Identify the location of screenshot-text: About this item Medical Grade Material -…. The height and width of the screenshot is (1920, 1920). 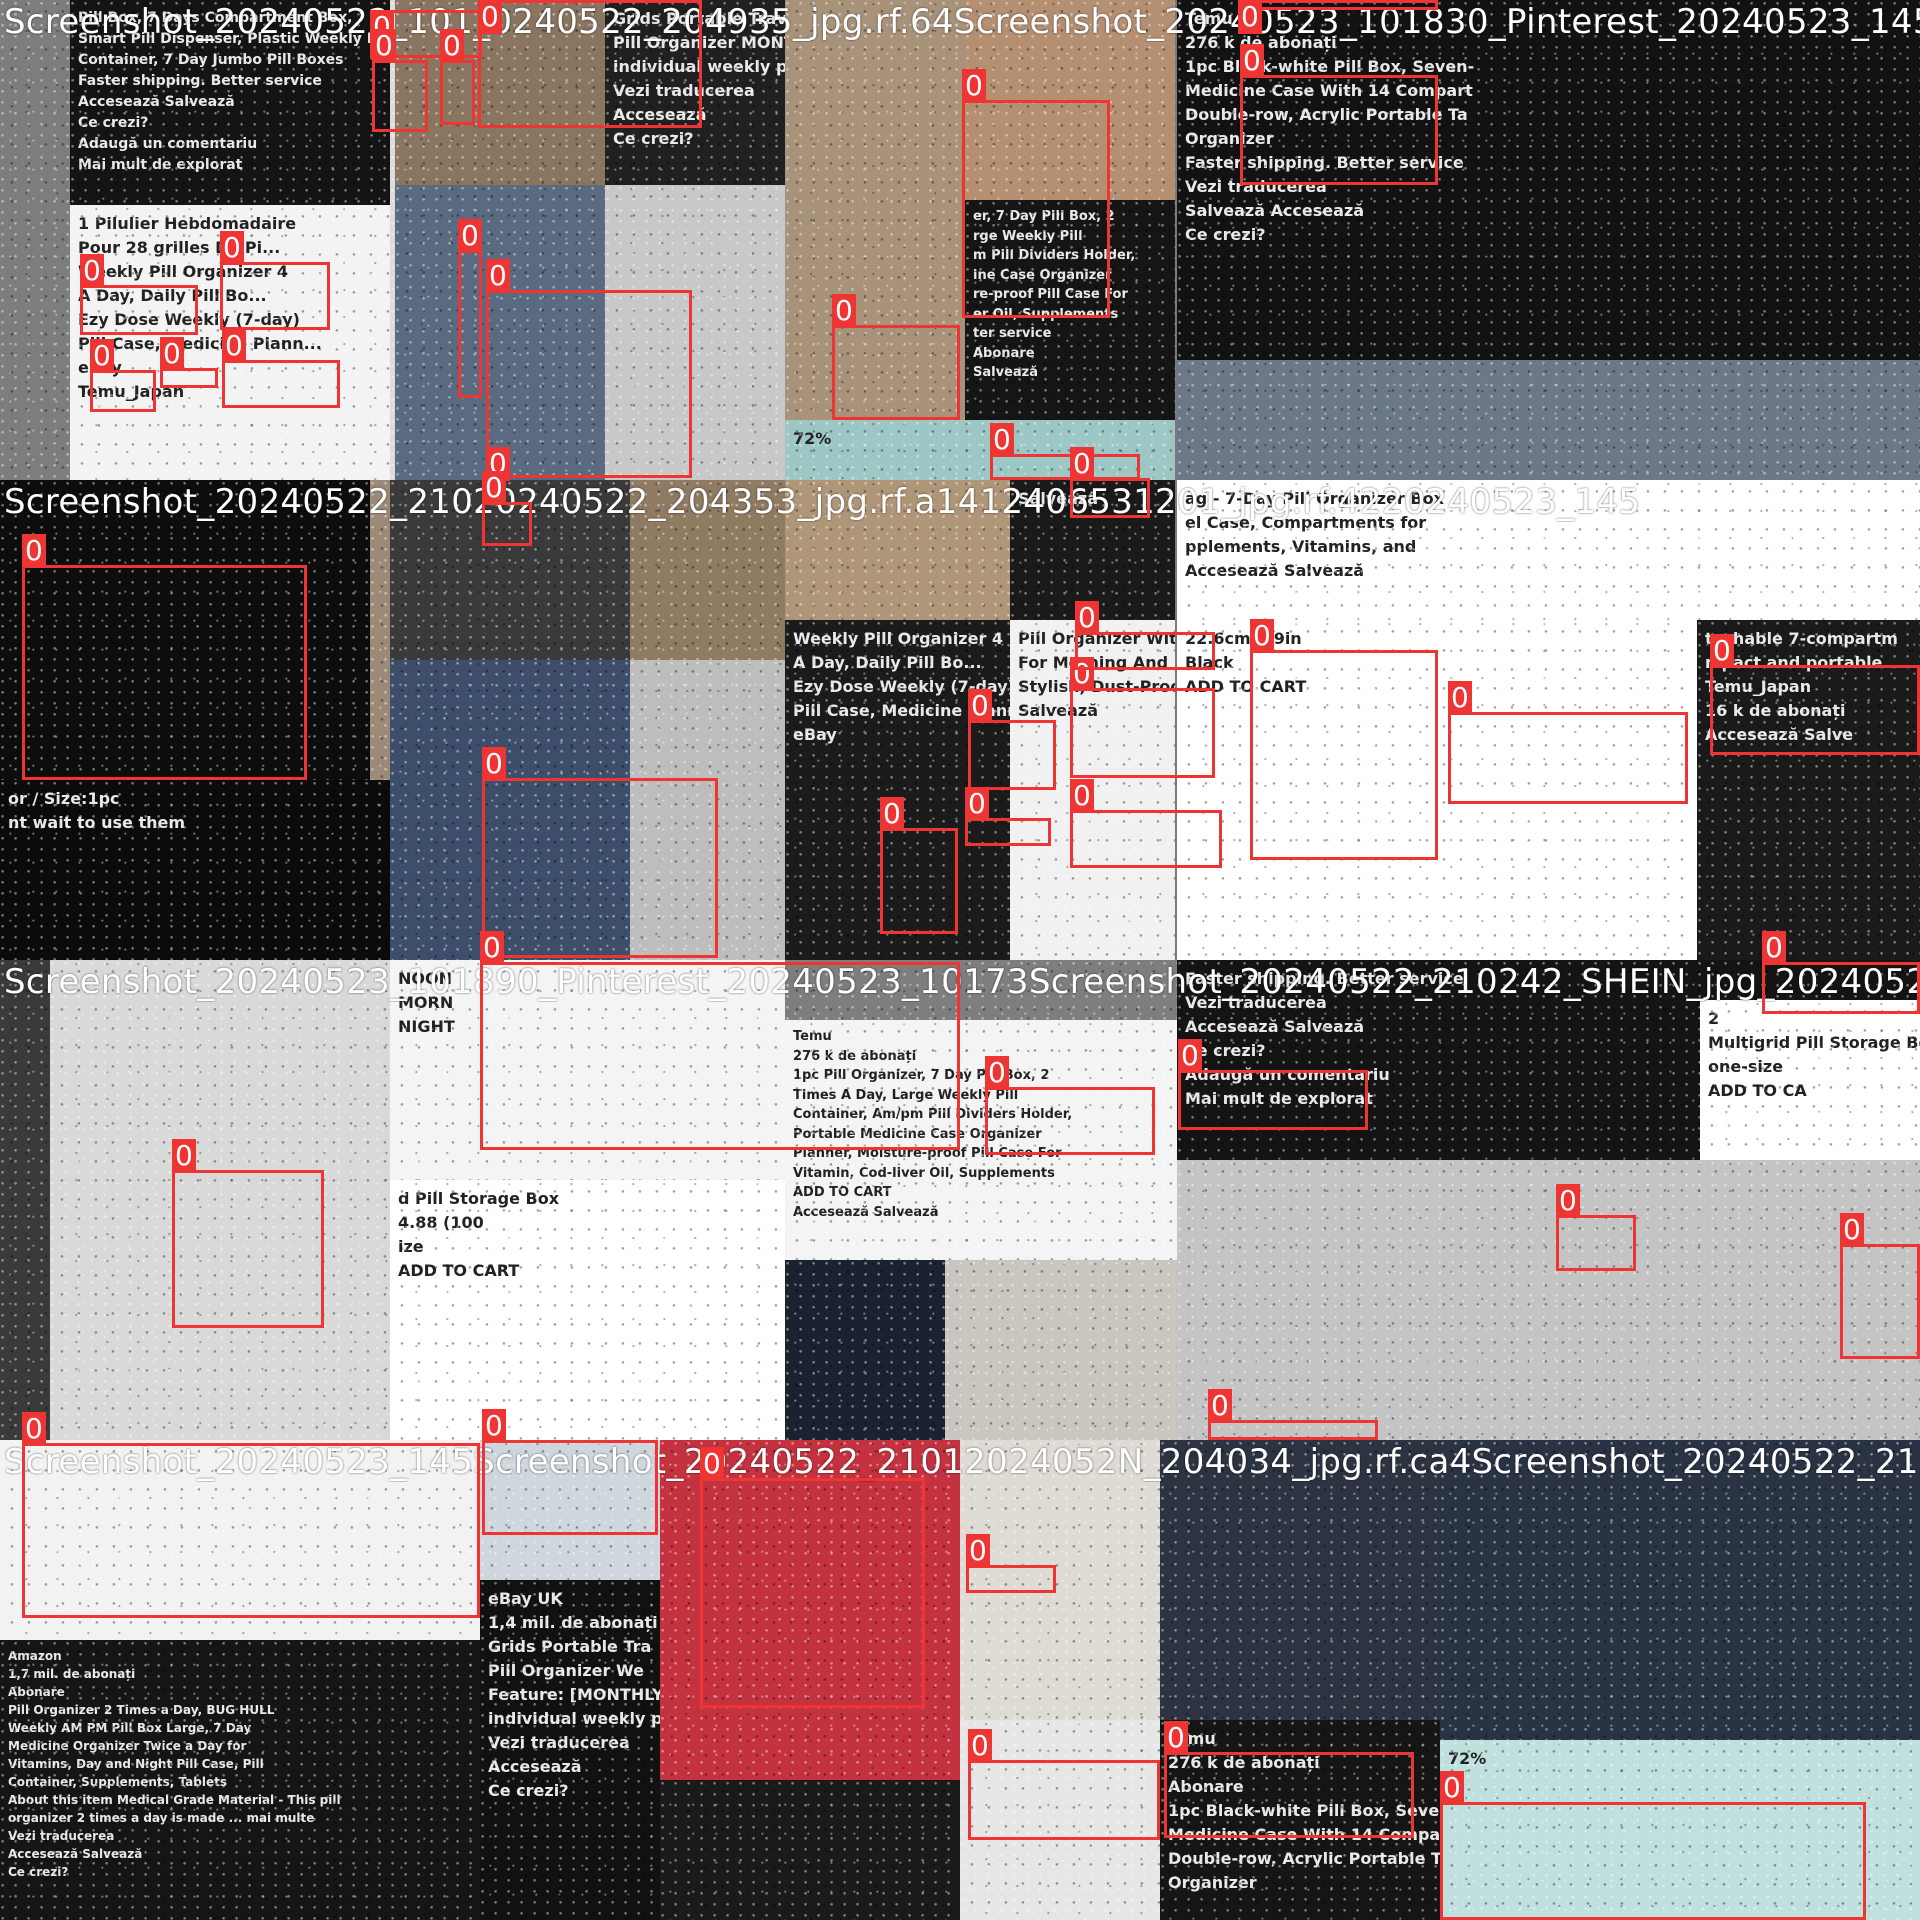
(174, 1800).